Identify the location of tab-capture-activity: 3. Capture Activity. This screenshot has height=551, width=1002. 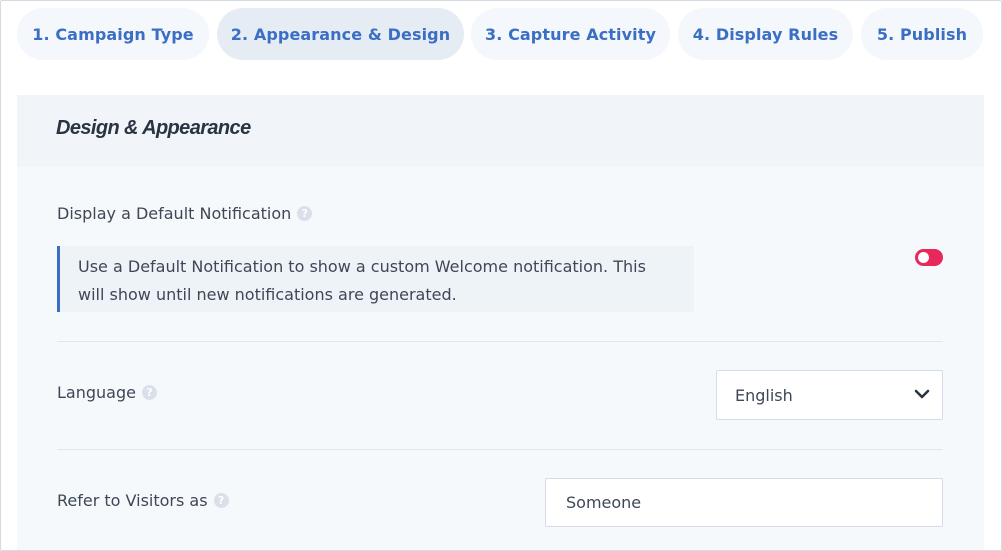
(570, 34).